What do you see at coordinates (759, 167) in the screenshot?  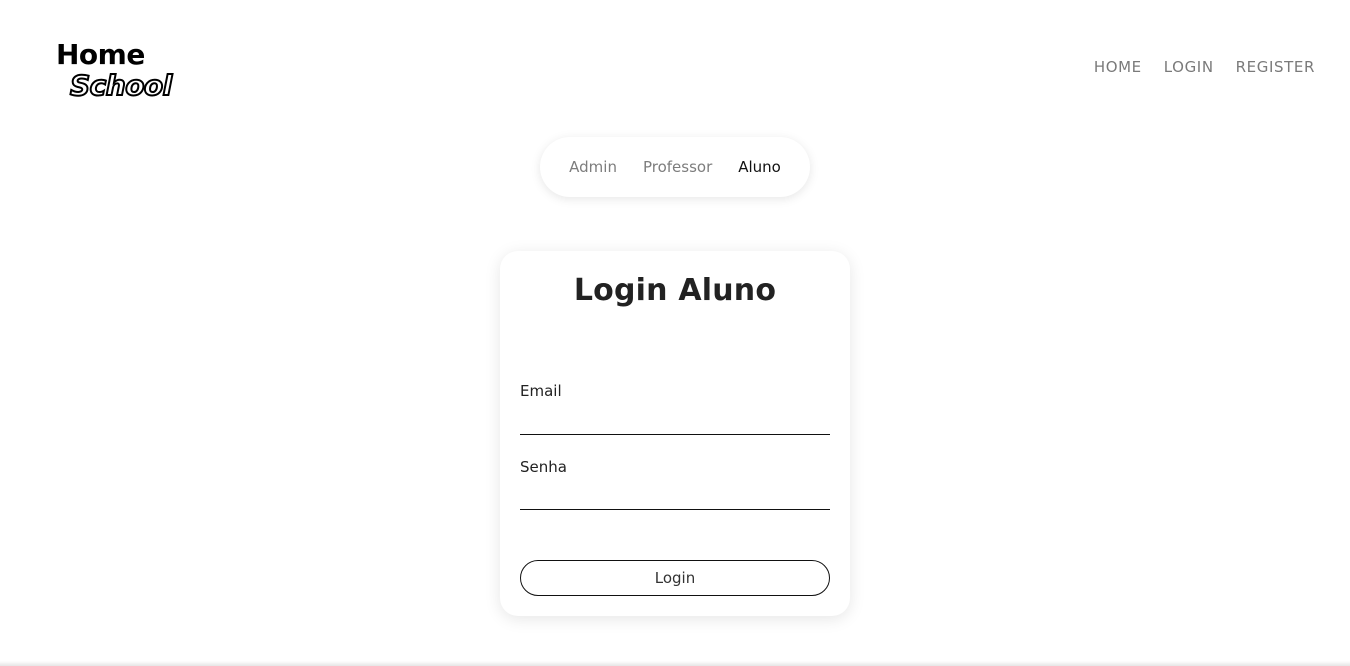 I see `role-tab-aluno: Aluno` at bounding box center [759, 167].